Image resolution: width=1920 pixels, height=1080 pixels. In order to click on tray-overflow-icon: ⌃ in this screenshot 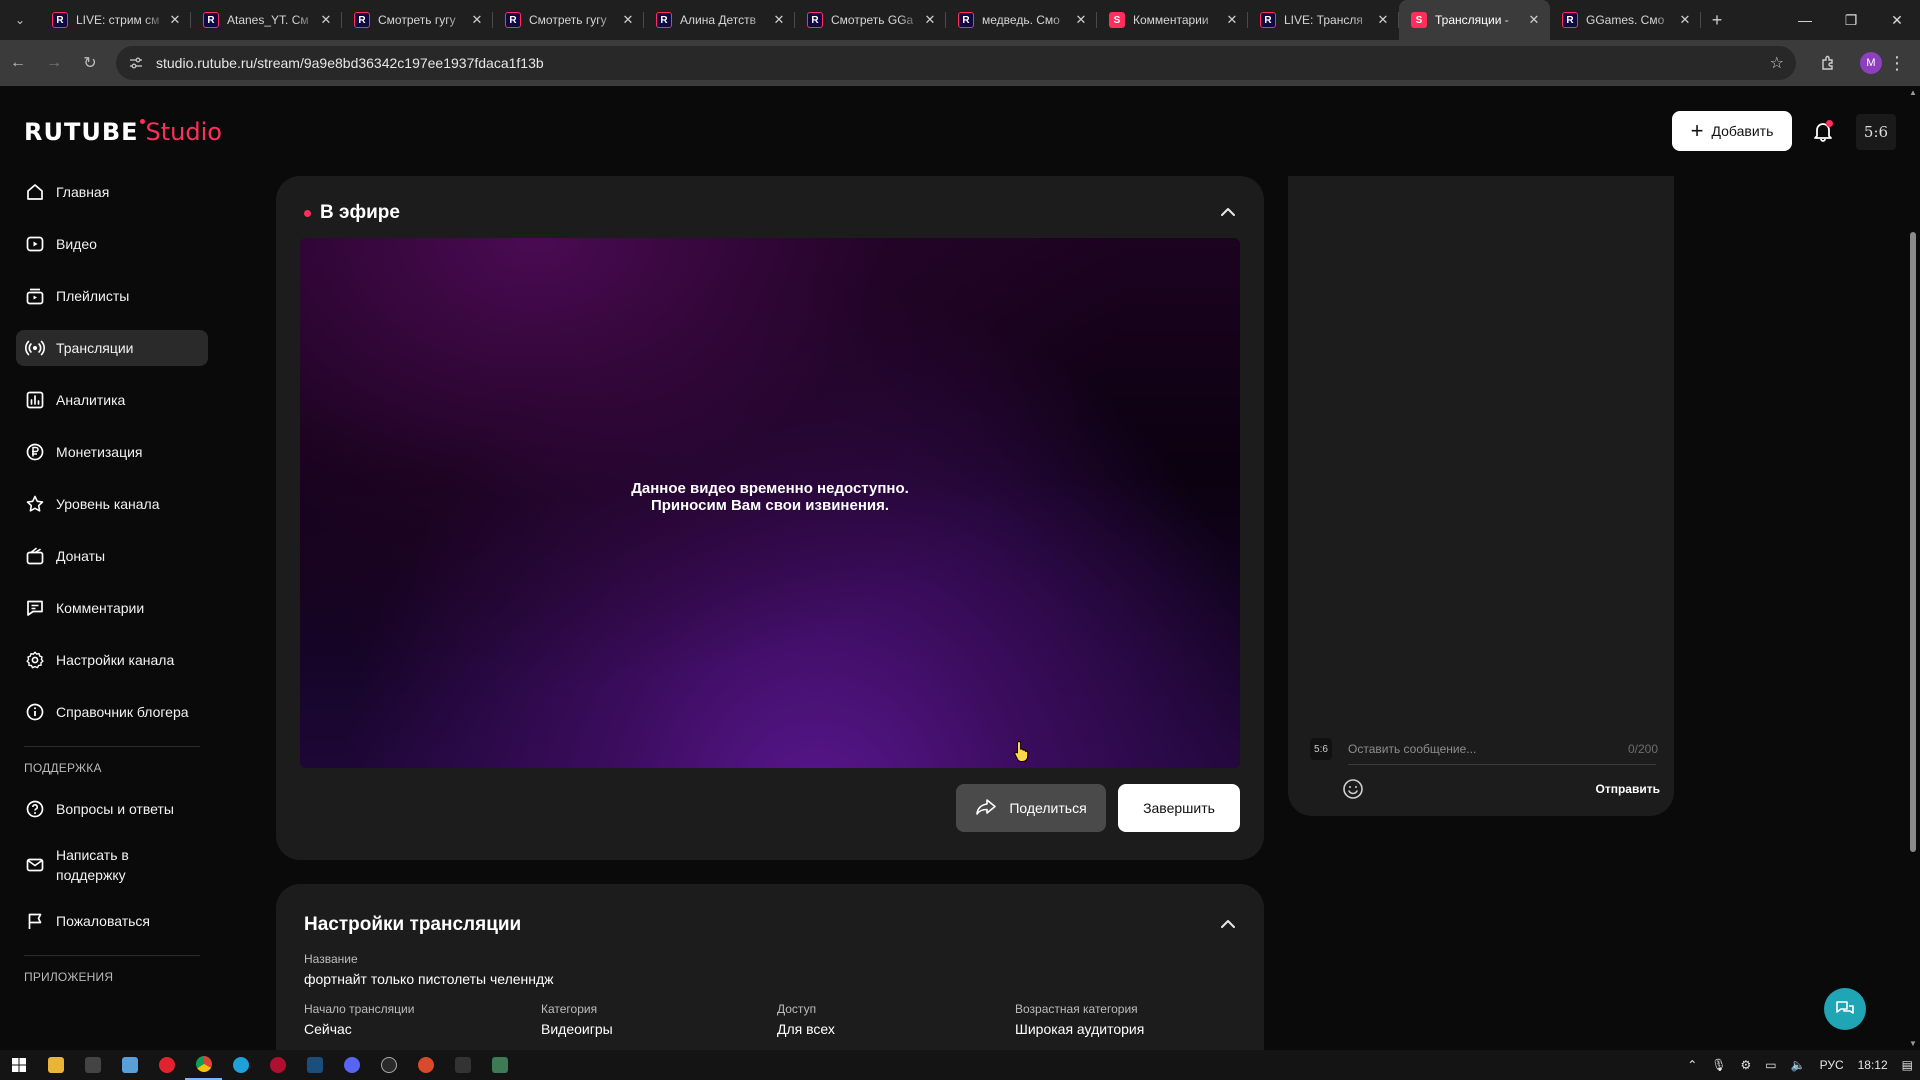, I will do `click(1692, 1065)`.